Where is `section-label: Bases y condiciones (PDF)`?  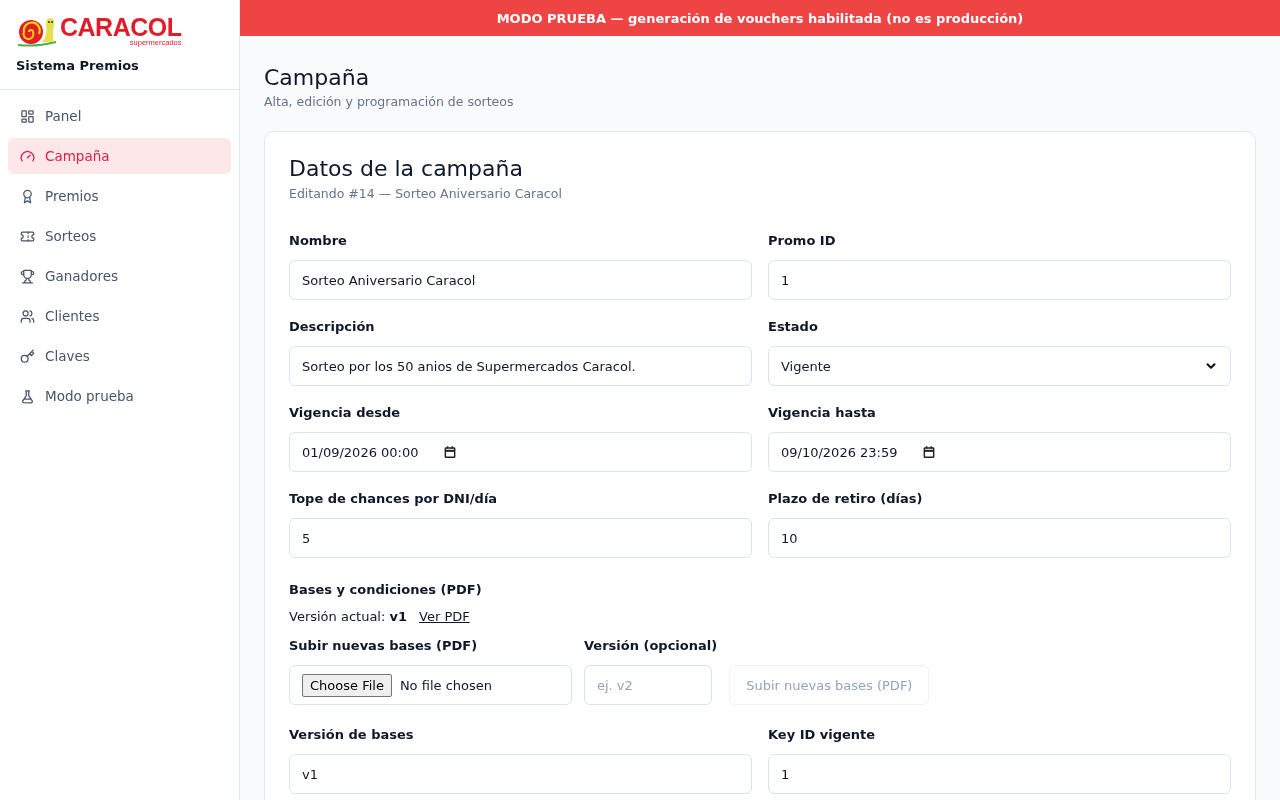 section-label: Bases y condiciones (PDF) is located at coordinates (386, 590).